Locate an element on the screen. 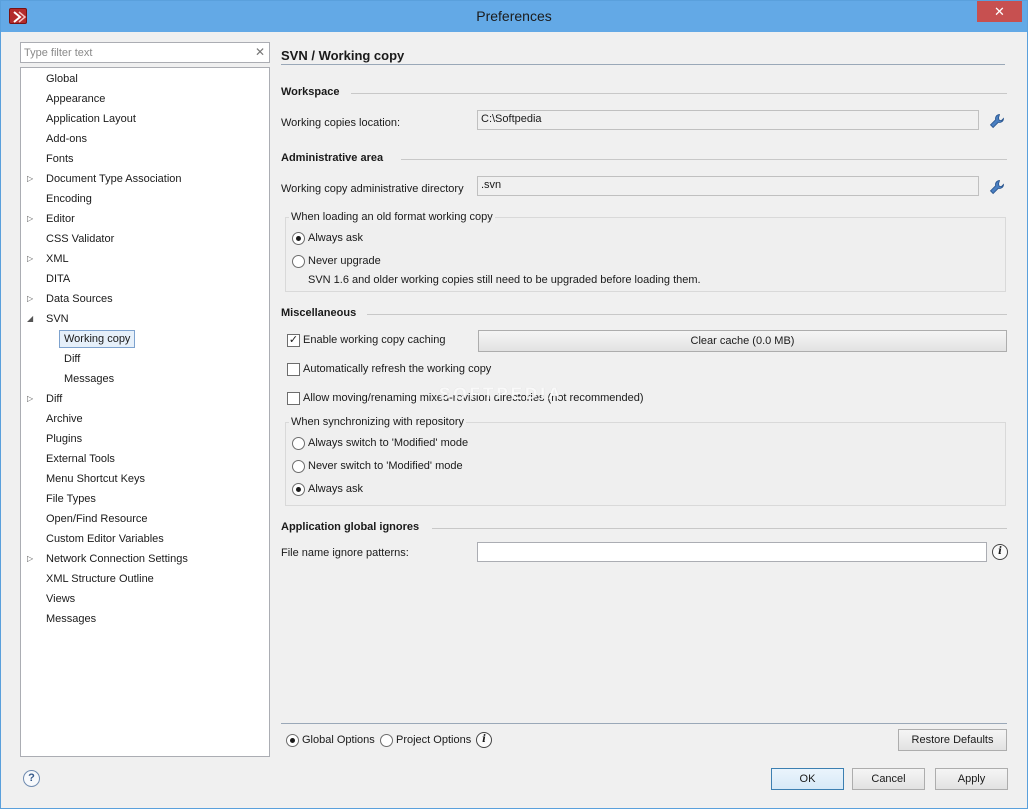 This screenshot has height=809, width=1028. cancel-button: Cancel is located at coordinates (888, 779).